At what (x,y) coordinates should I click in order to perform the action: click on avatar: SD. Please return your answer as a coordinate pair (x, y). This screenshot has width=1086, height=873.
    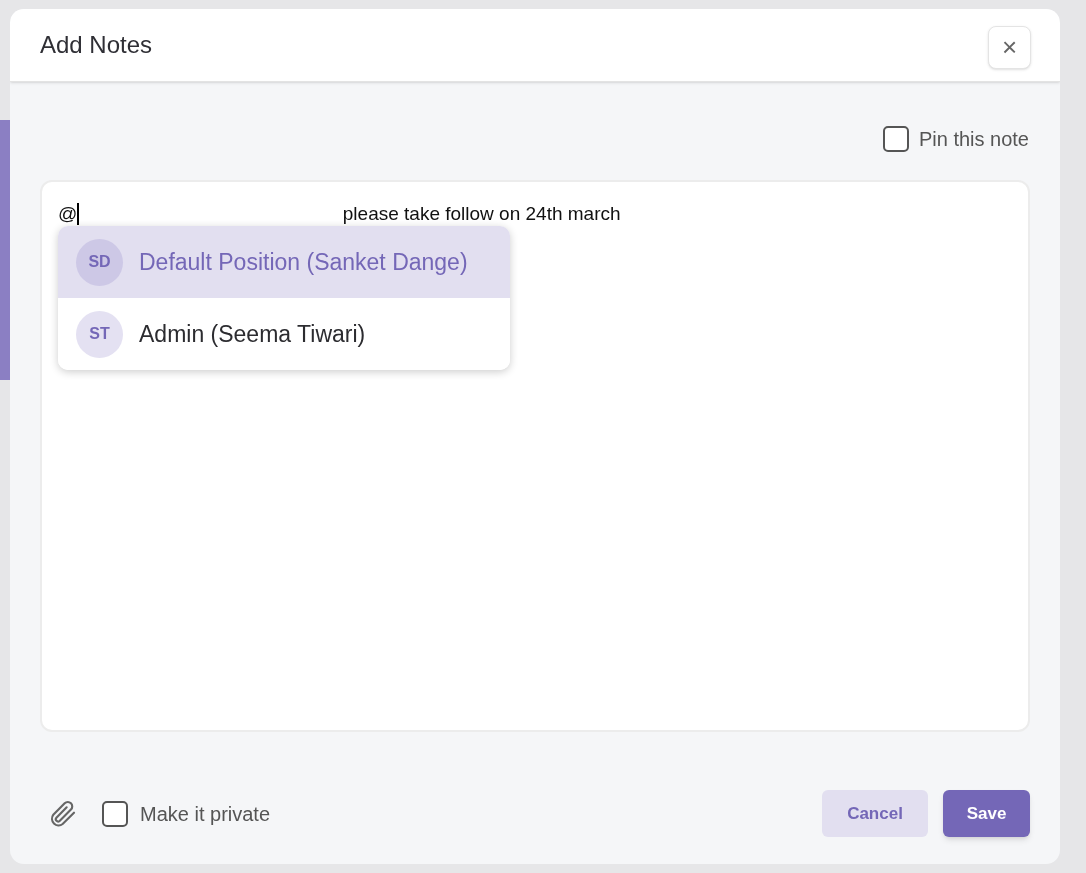
    Looking at the image, I should click on (99, 262).